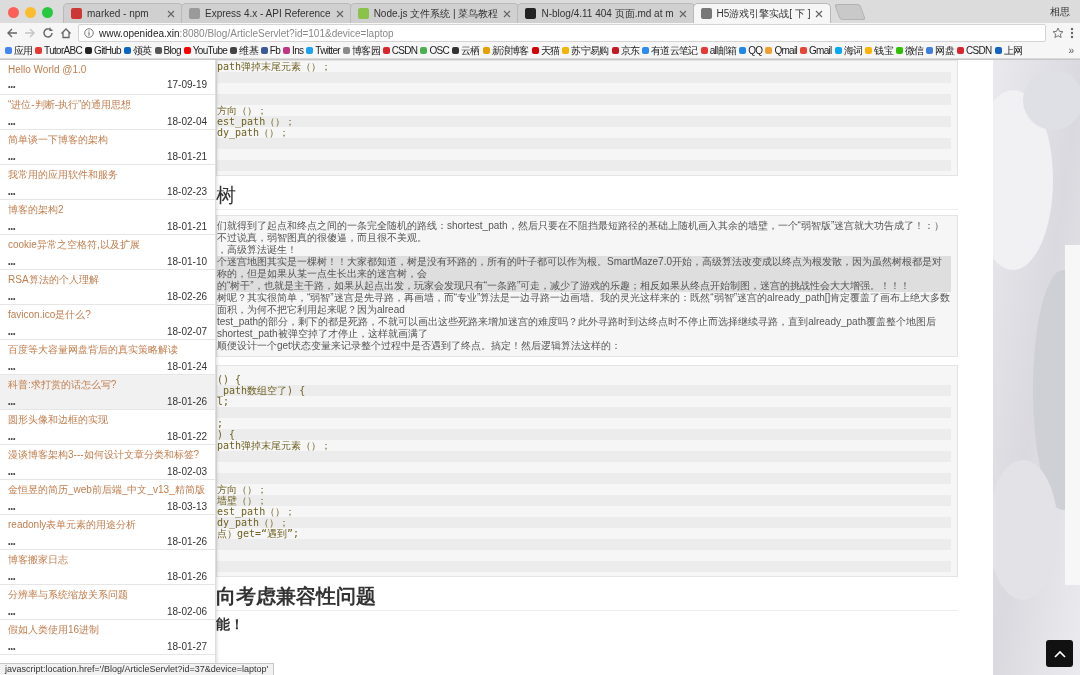 Image resolution: width=1080 pixels, height=675 pixels. I want to click on bookmark-item: 苏宁易购, so click(585, 50).